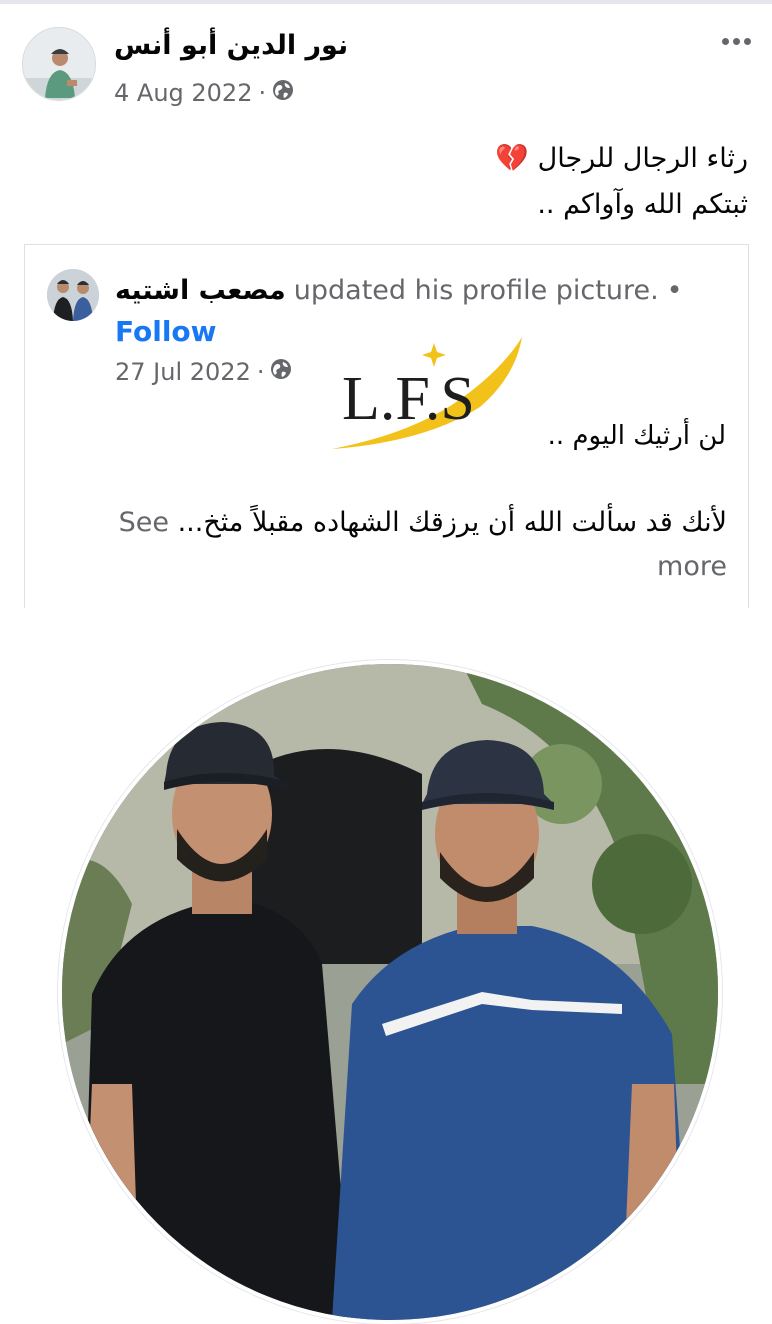  Describe the element at coordinates (200, 290) in the screenshot. I see `shared-author-name: مصعب اشتيه` at that location.